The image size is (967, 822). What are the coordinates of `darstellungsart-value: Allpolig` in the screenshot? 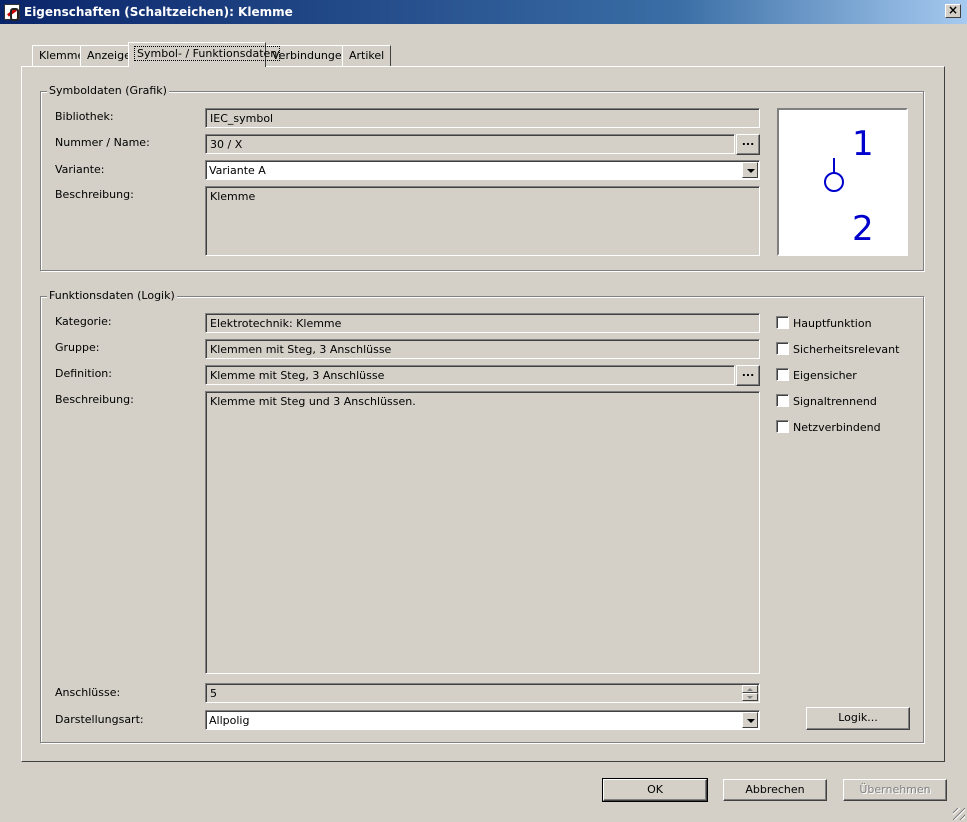 It's located at (229, 720).